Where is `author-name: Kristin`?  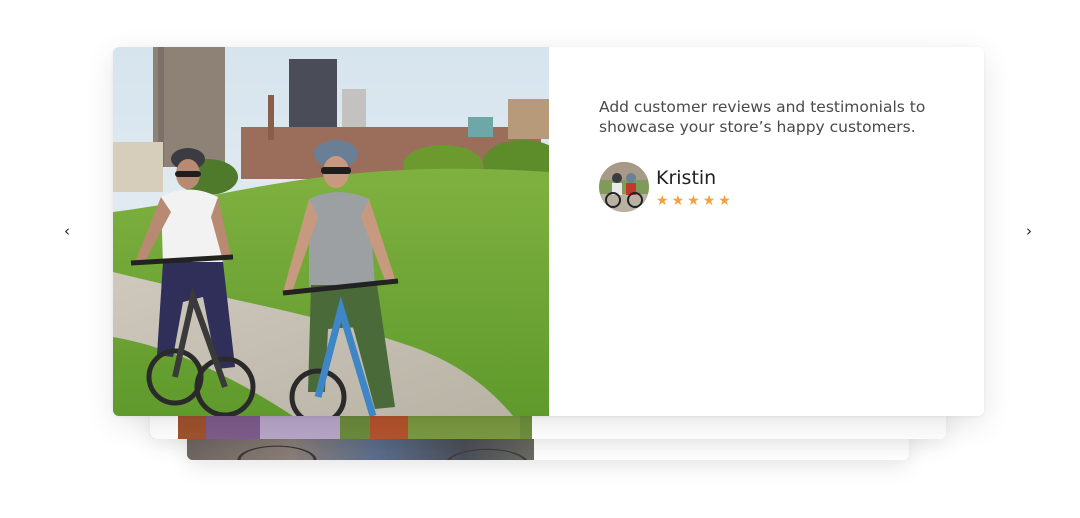
author-name: Kristin is located at coordinates (686, 177).